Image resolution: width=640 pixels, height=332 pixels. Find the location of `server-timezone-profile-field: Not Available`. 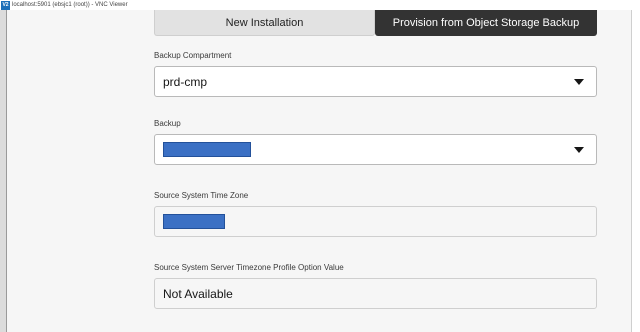

server-timezone-profile-field: Not Available is located at coordinates (375, 293).